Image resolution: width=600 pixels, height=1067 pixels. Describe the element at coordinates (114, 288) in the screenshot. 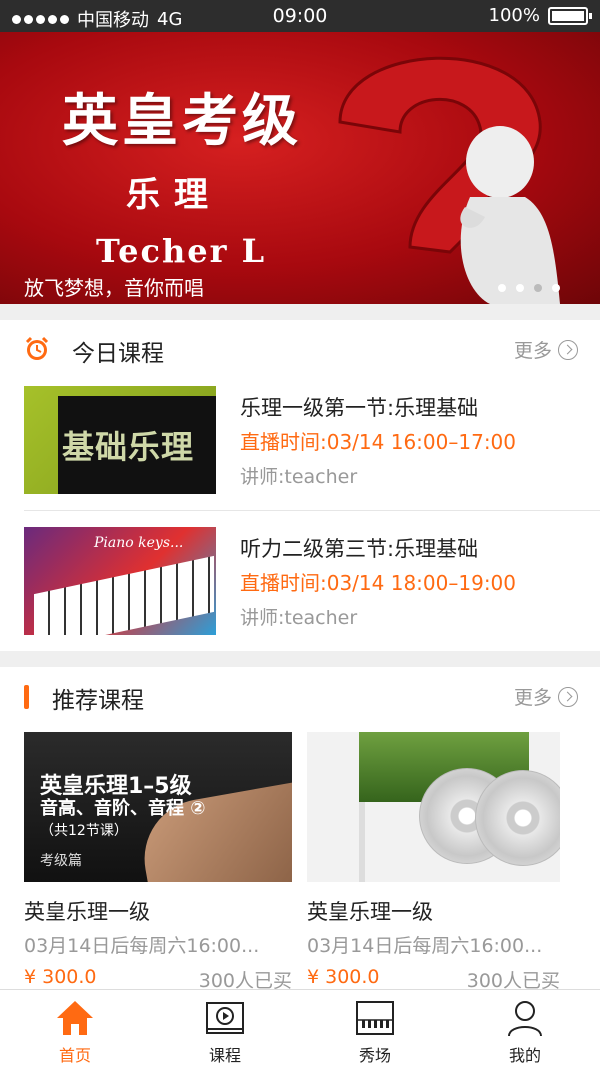

I see `banner-caption: 放飞梦想，音你而唱` at that location.